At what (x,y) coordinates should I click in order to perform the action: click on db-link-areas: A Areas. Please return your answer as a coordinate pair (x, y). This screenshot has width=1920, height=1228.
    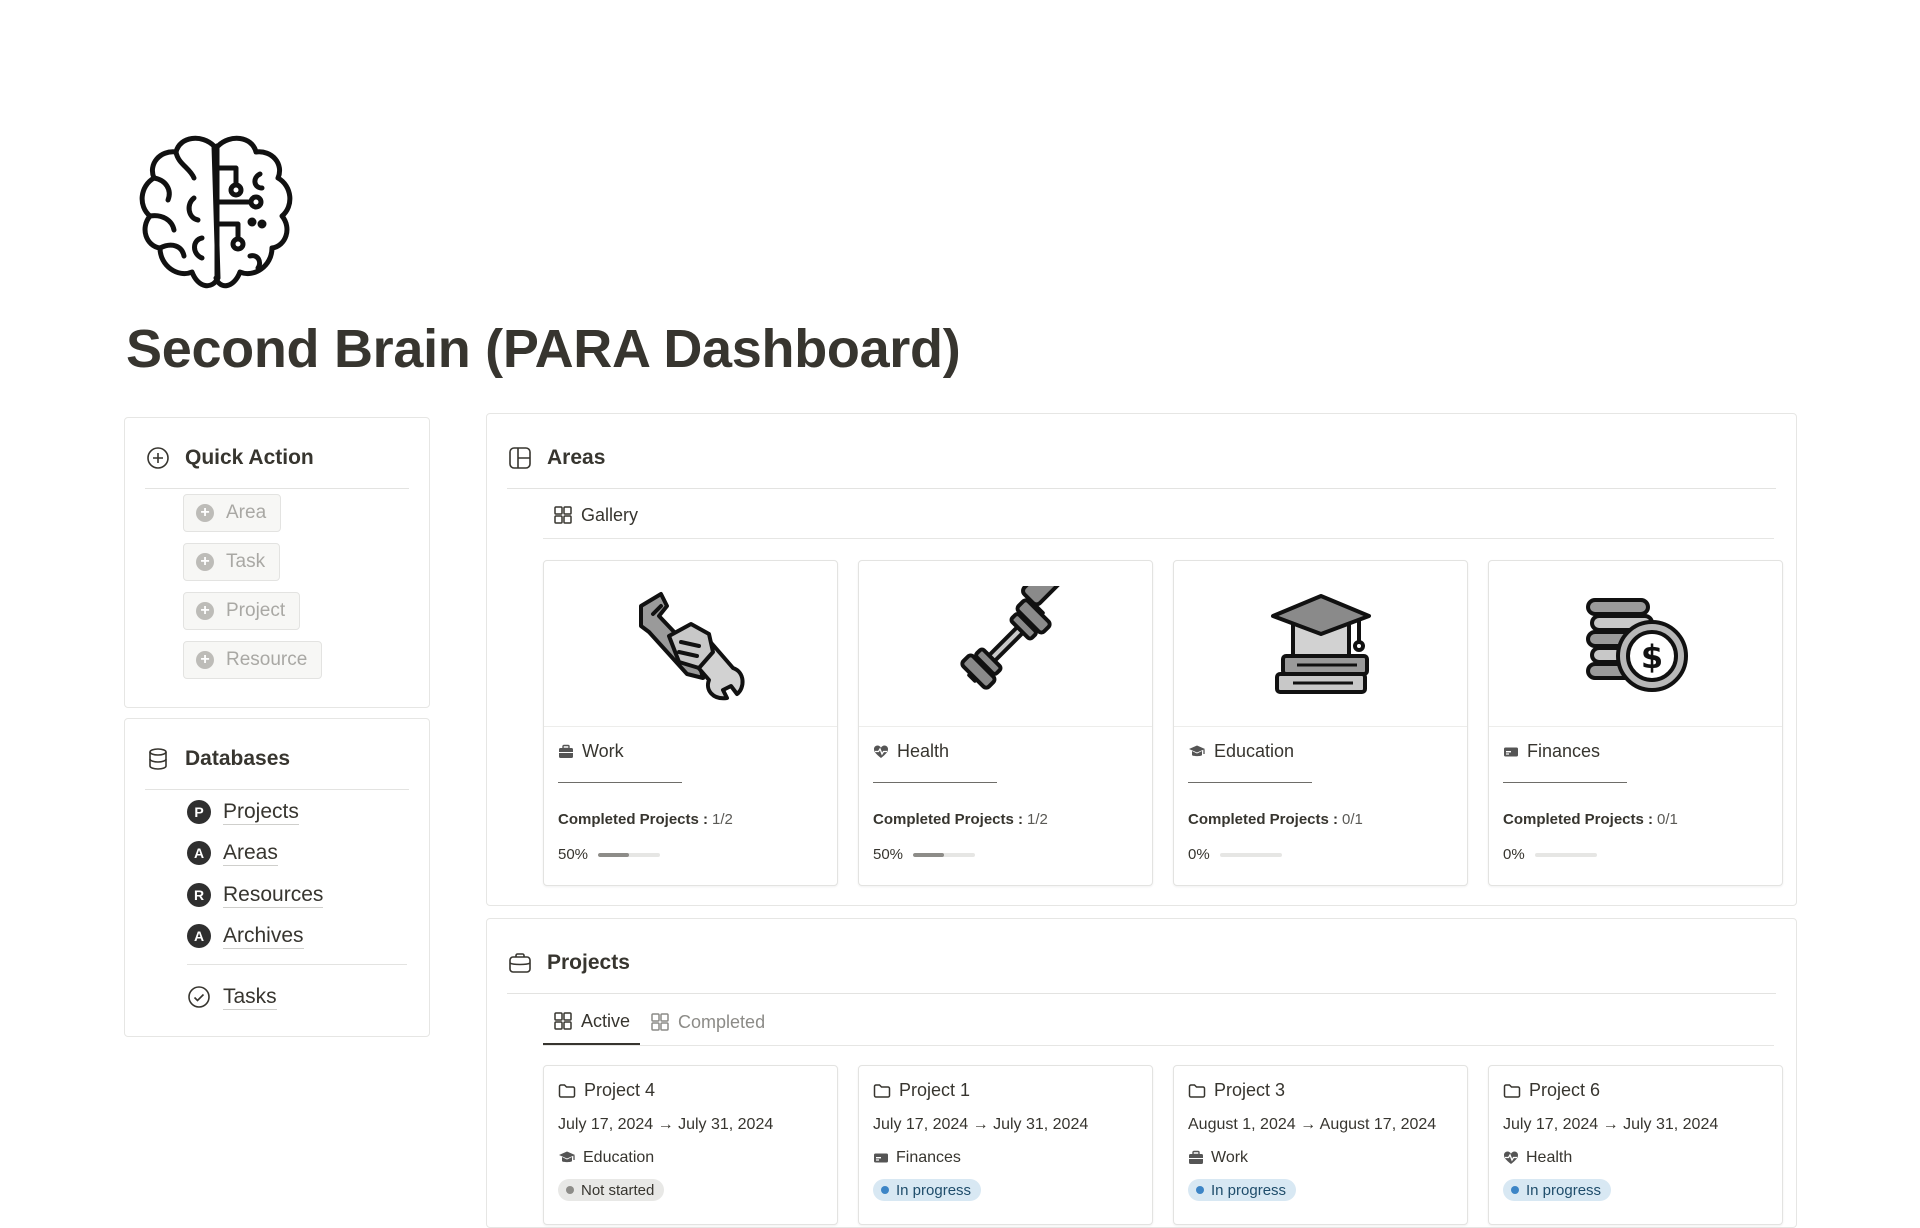
    Looking at the image, I should click on (232, 853).